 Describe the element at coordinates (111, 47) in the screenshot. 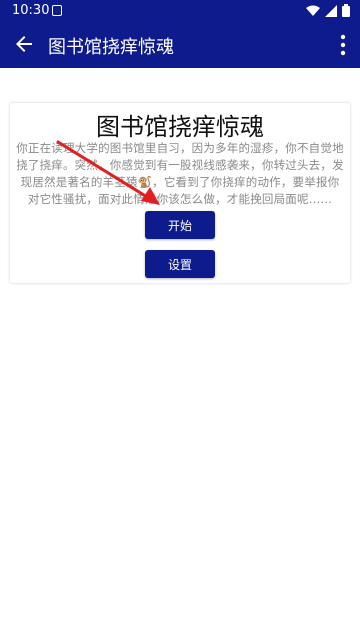

I see `app-bar-title: 图书馆挠痒惊魂` at that location.